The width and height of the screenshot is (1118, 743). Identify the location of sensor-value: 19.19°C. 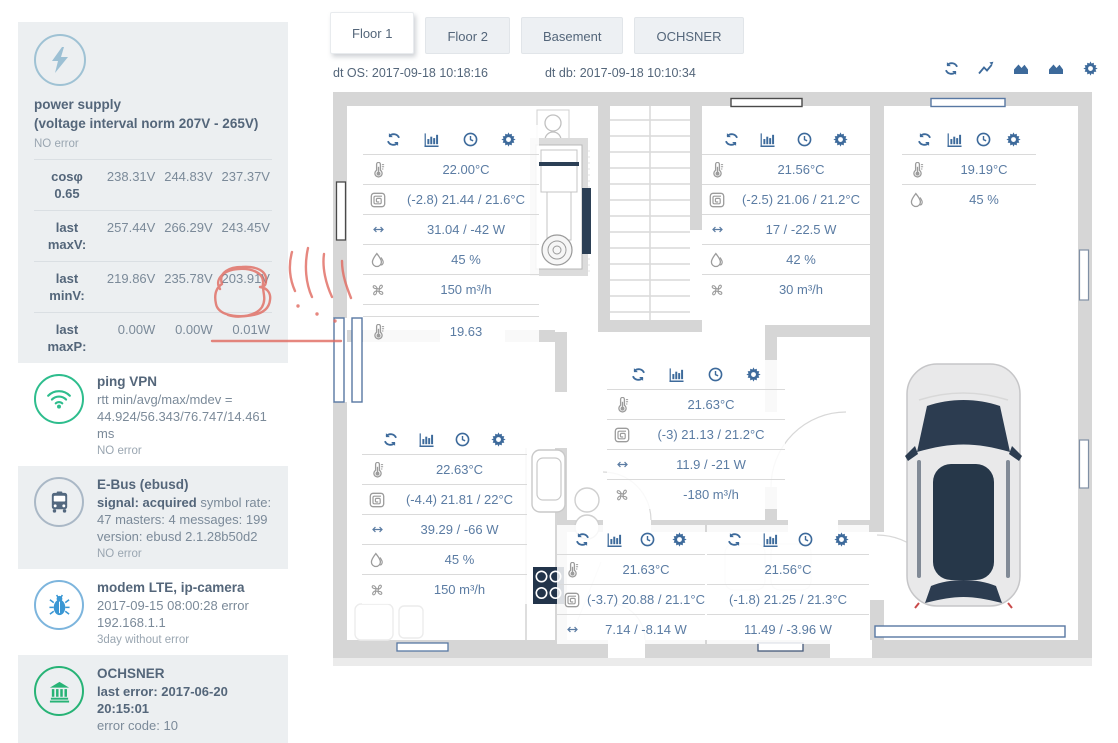
(984, 169).